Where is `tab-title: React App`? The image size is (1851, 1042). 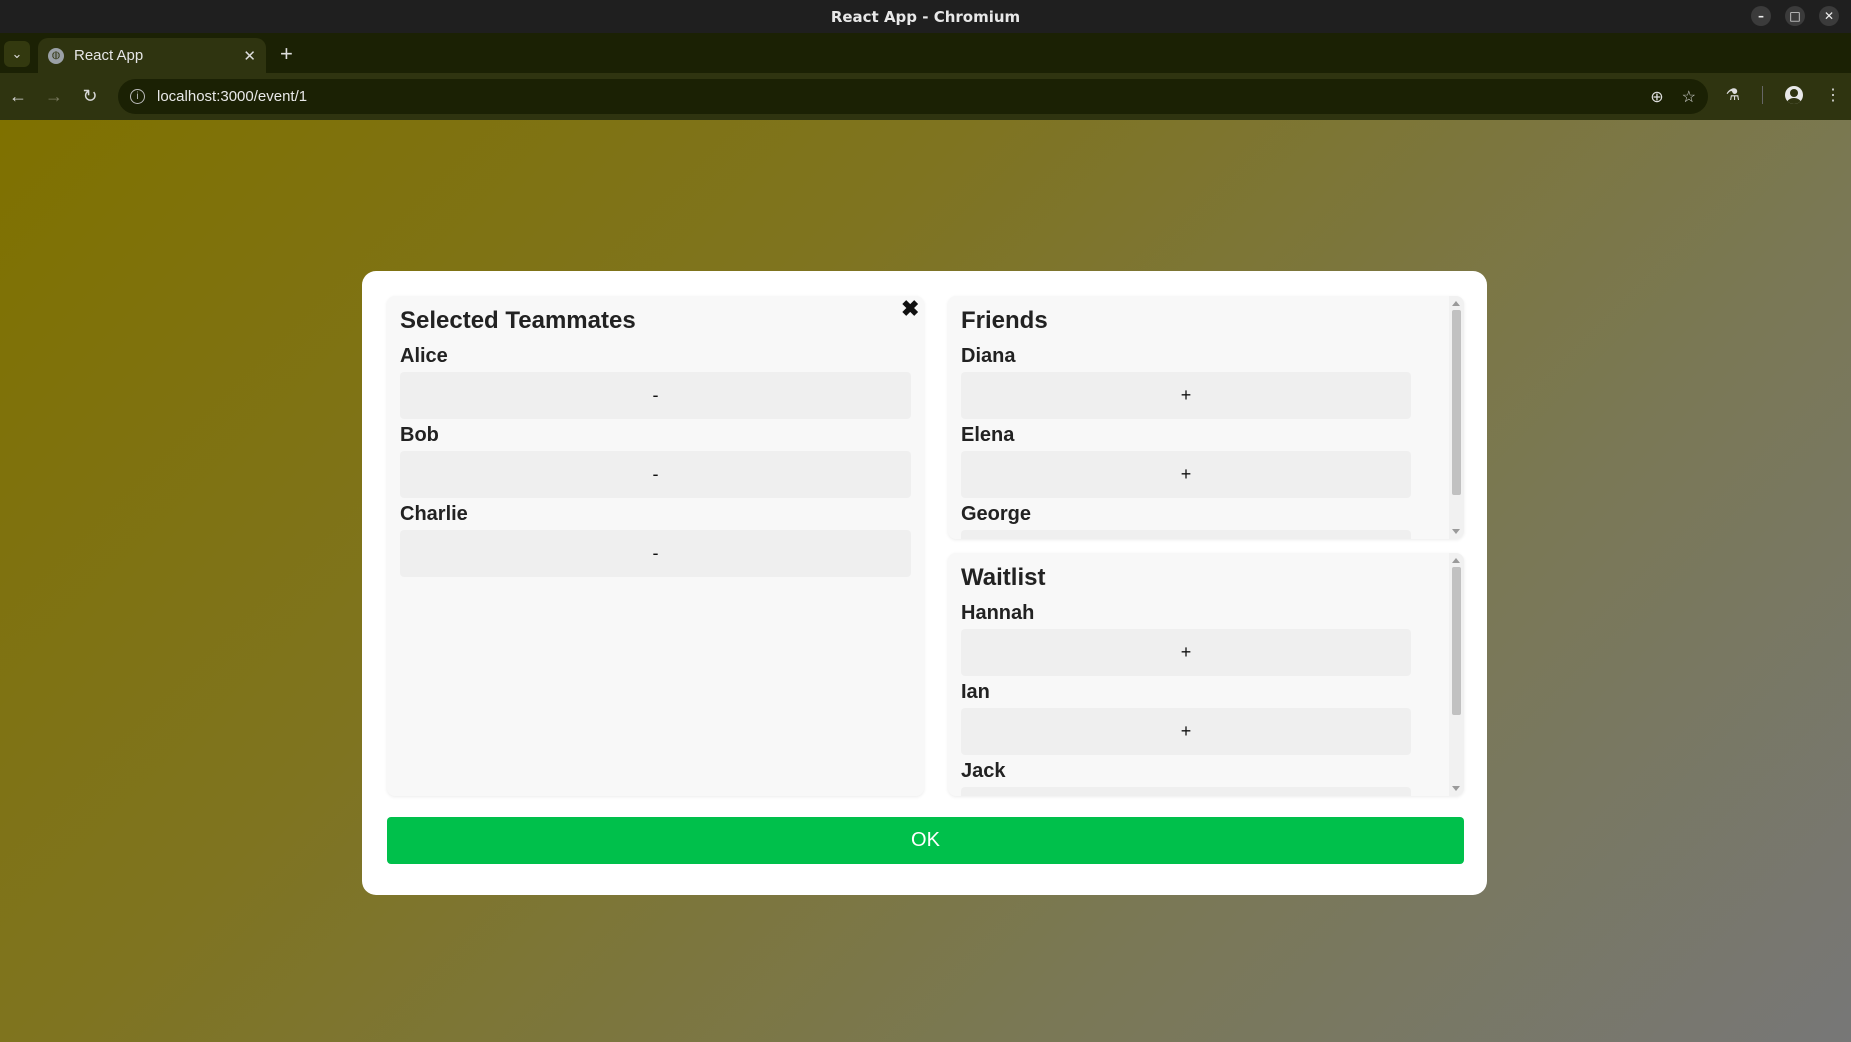
tab-title: React App is located at coordinates (109, 55).